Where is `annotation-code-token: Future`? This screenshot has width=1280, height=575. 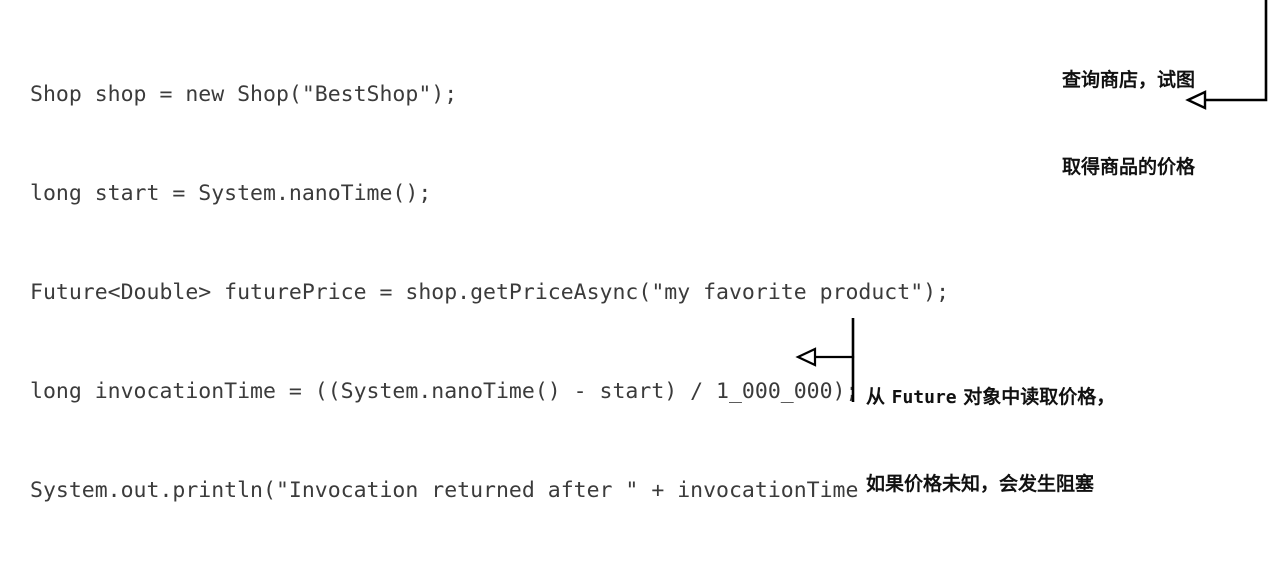 annotation-code-token: Future is located at coordinates (924, 397).